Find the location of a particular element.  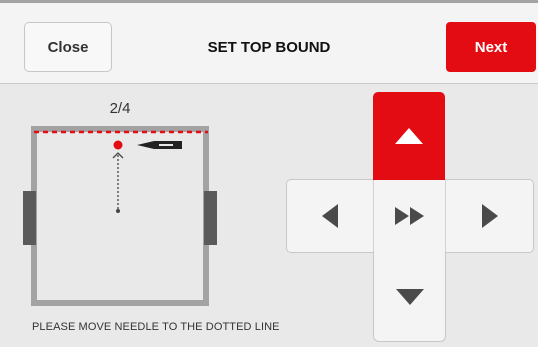

instruction-text: PLEASE MOVE NEEDLE TO THE DOTTED LINE is located at coordinates (156, 327).